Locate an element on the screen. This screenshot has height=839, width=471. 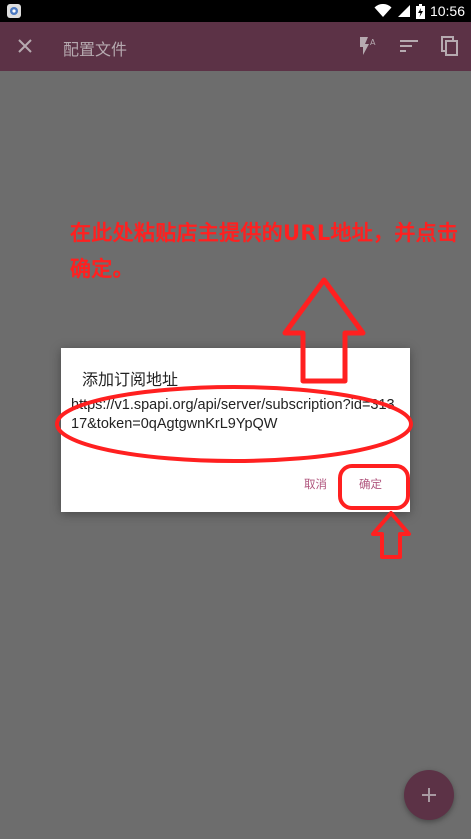
add-fab-button is located at coordinates (429, 795).